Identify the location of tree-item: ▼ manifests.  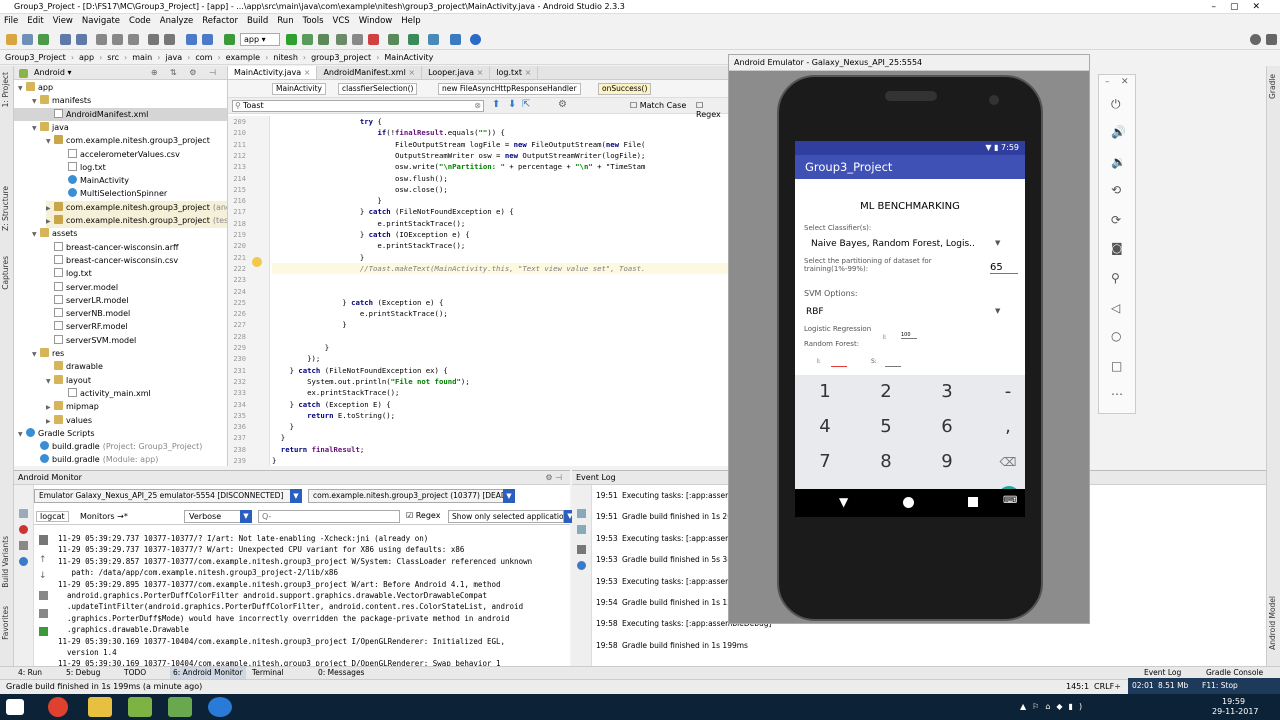
(61, 101).